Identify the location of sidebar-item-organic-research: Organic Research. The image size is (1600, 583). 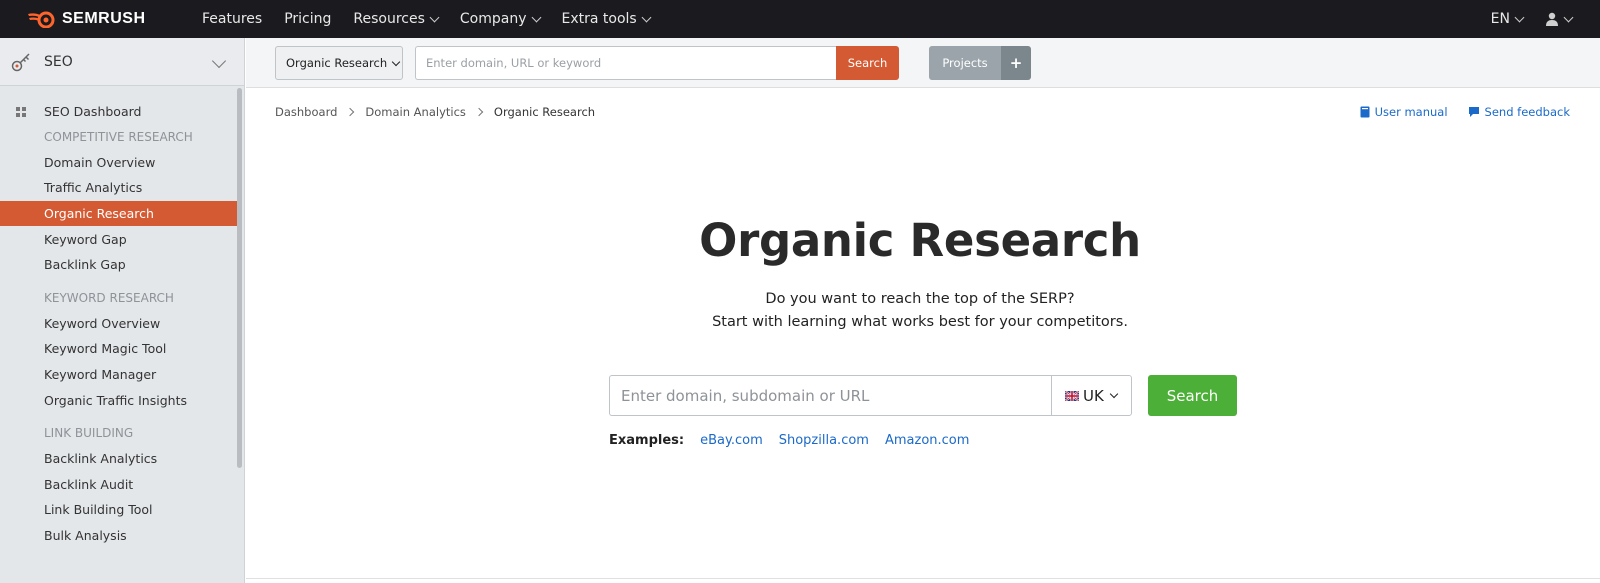
(118, 213).